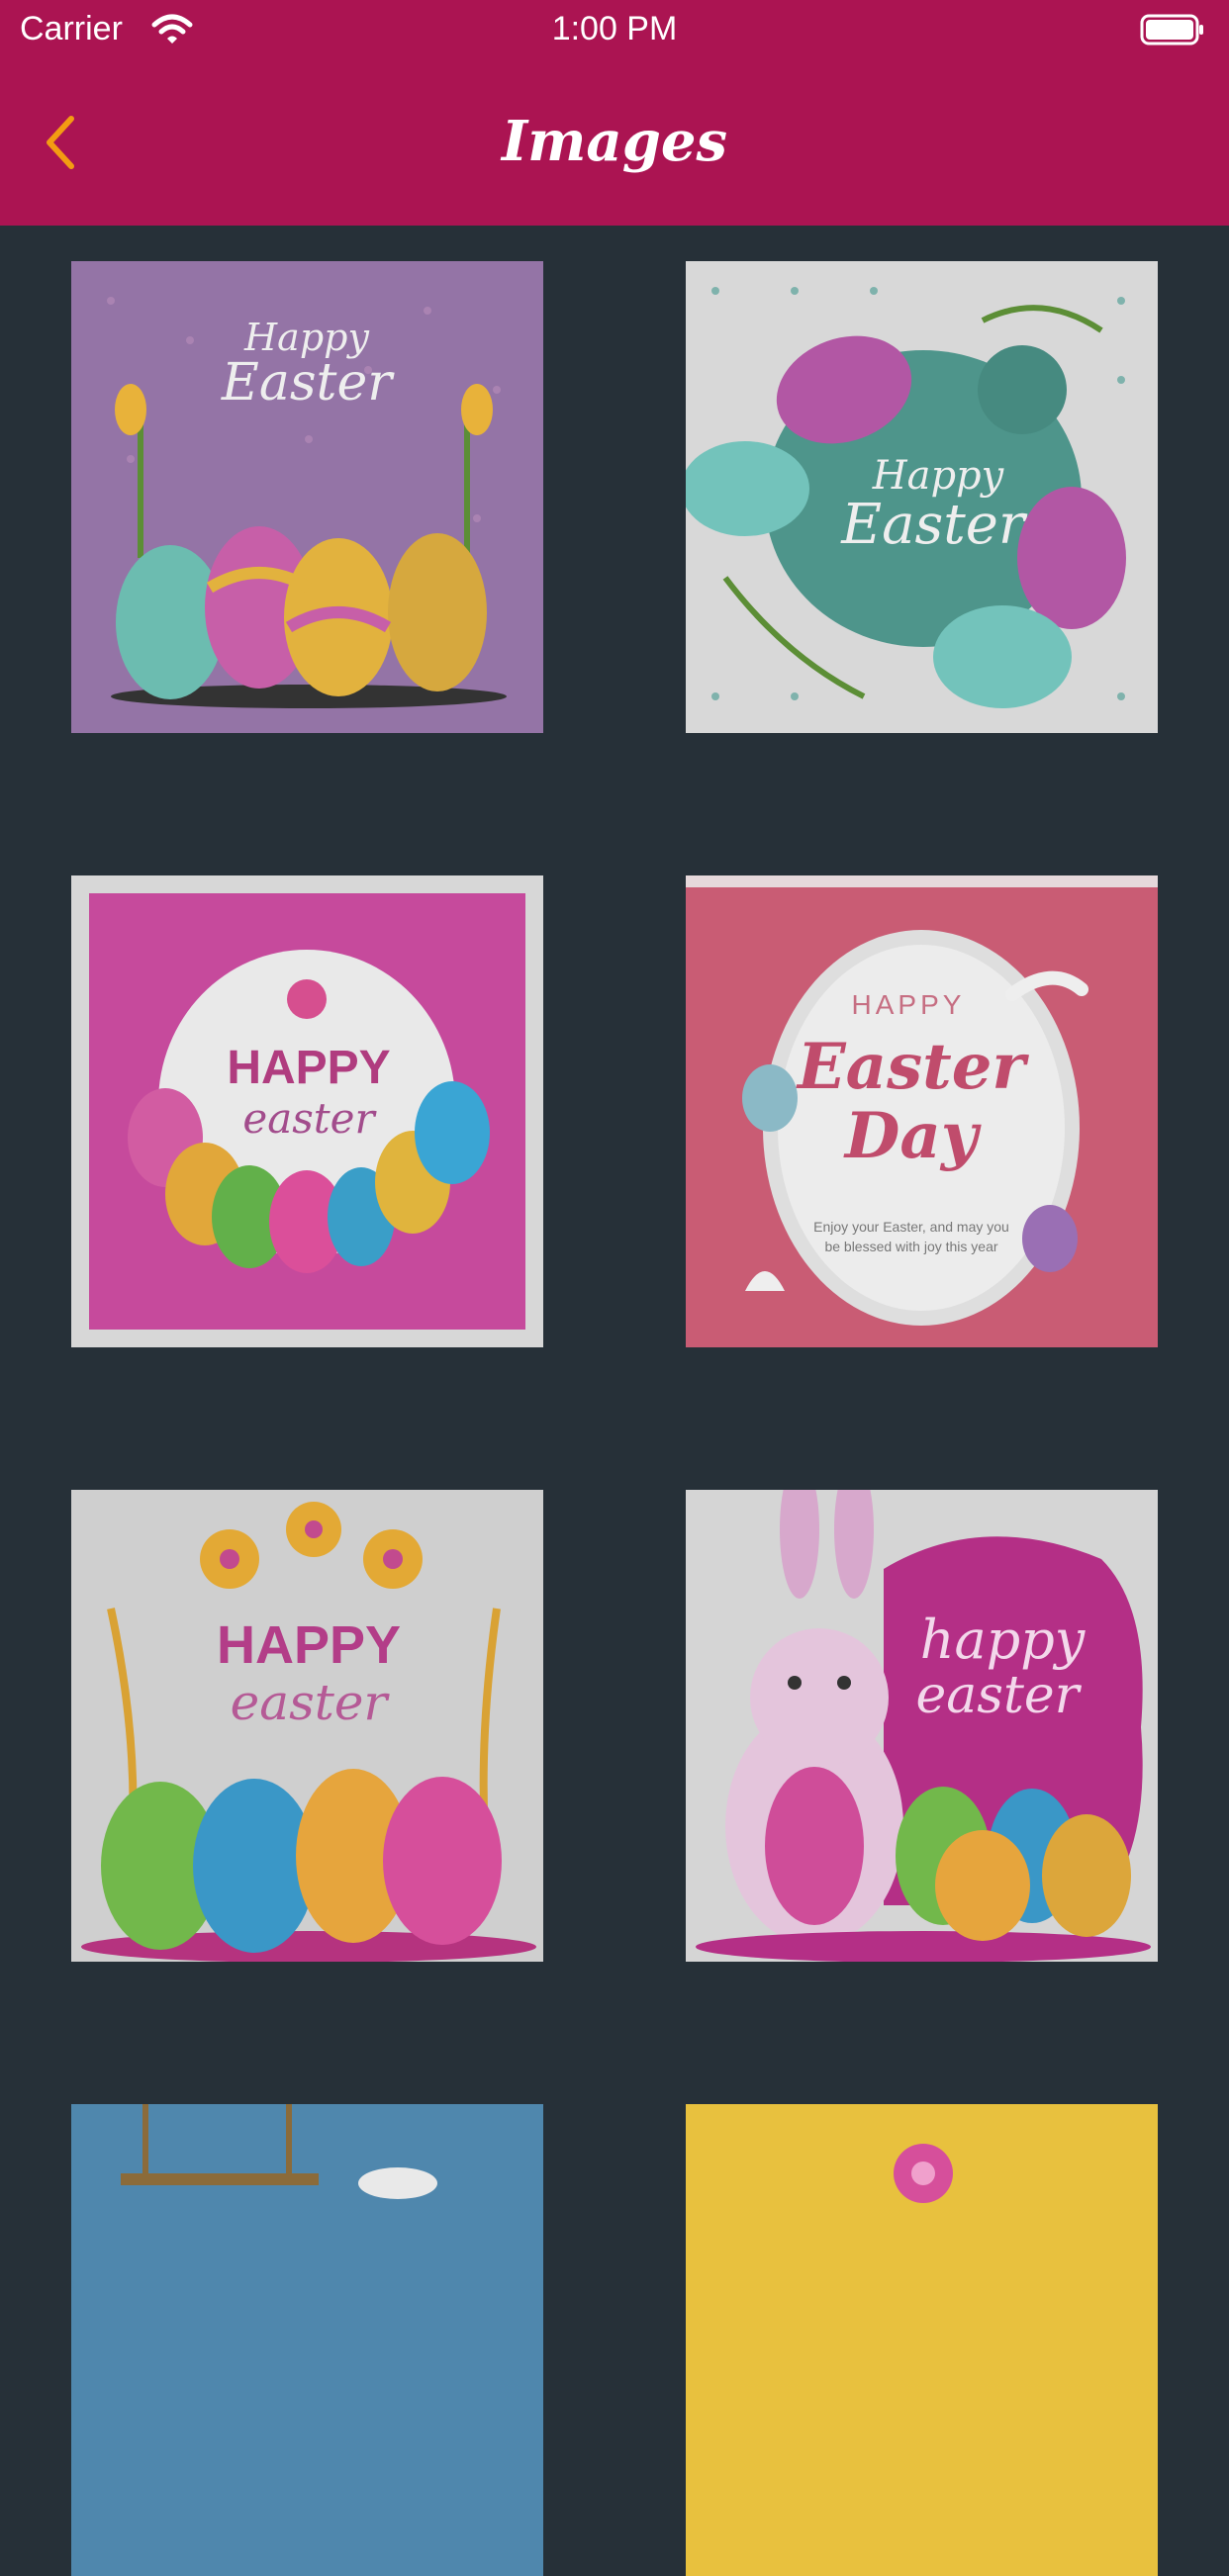 The width and height of the screenshot is (1229, 2576). What do you see at coordinates (1004, 1640) in the screenshot?
I see `card-text-line: happy` at bounding box center [1004, 1640].